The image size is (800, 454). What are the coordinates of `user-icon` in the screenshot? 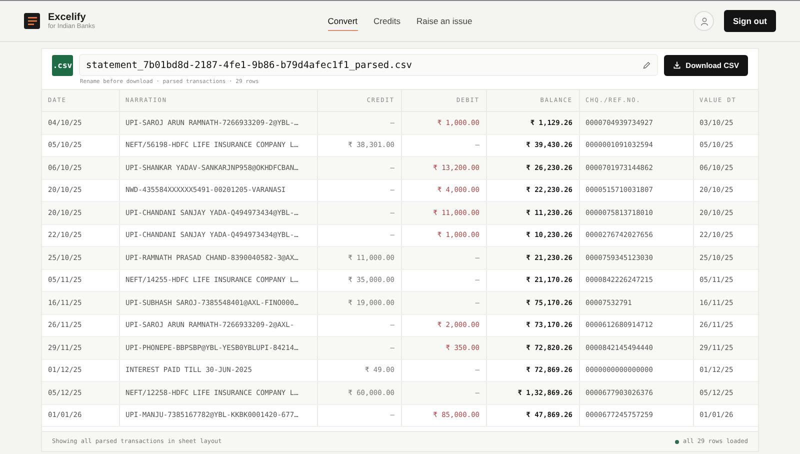 It's located at (704, 21).